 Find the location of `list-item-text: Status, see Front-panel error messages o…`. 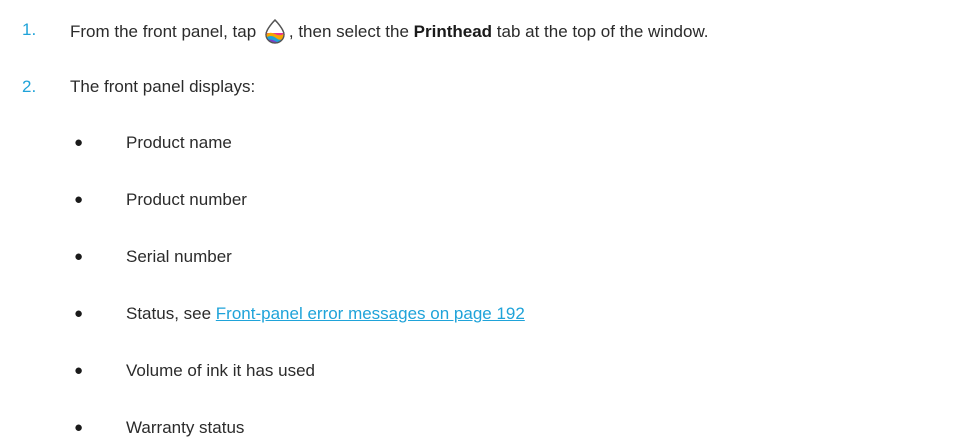

list-item-text: Status, see Front-panel error messages o… is located at coordinates (325, 314).